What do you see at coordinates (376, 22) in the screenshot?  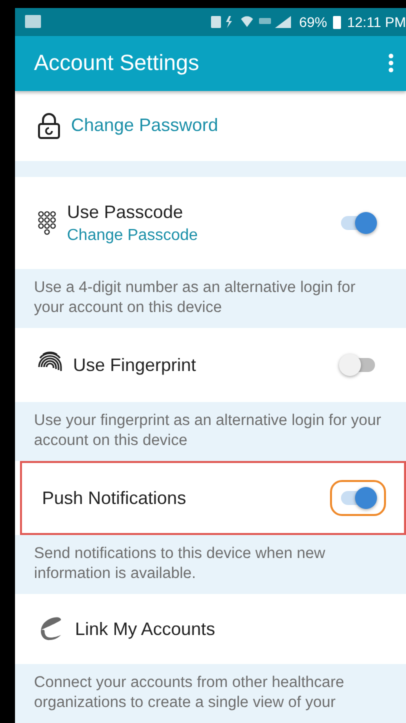 I see `clock-time: 12:11 PM` at bounding box center [376, 22].